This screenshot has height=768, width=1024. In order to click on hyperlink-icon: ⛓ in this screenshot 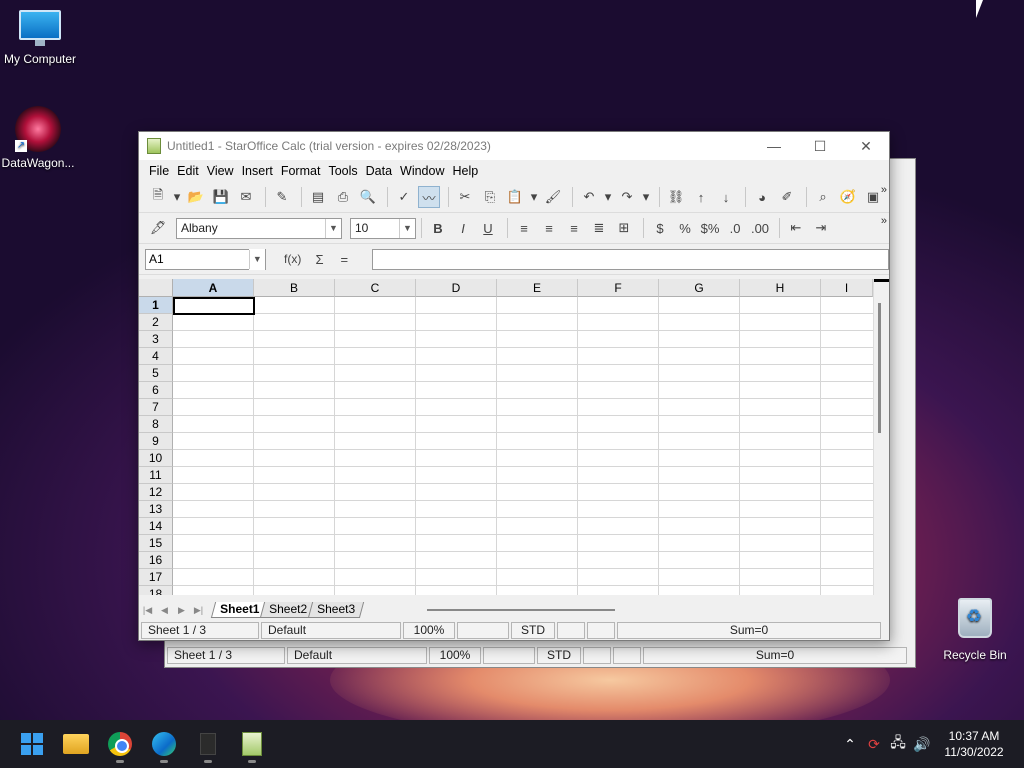, I will do `click(676, 197)`.